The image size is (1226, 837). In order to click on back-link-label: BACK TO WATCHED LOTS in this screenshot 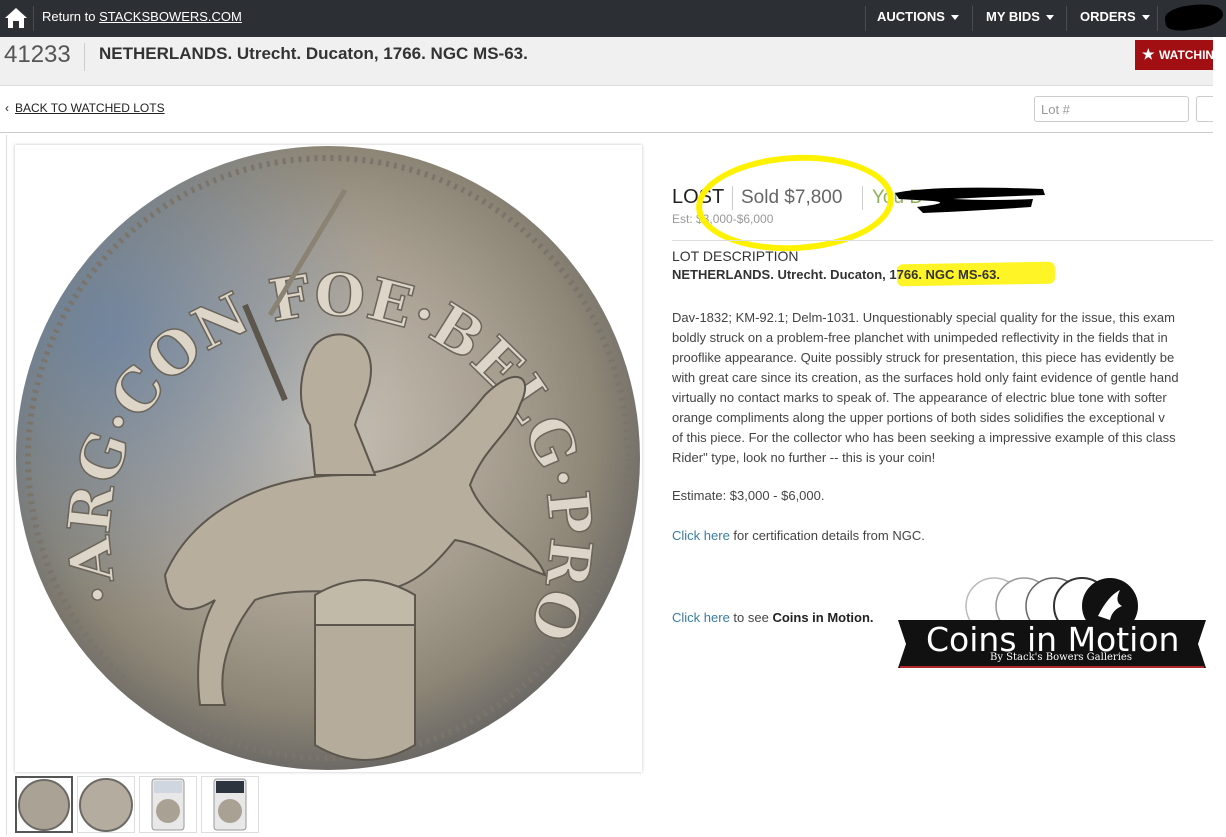, I will do `click(90, 108)`.